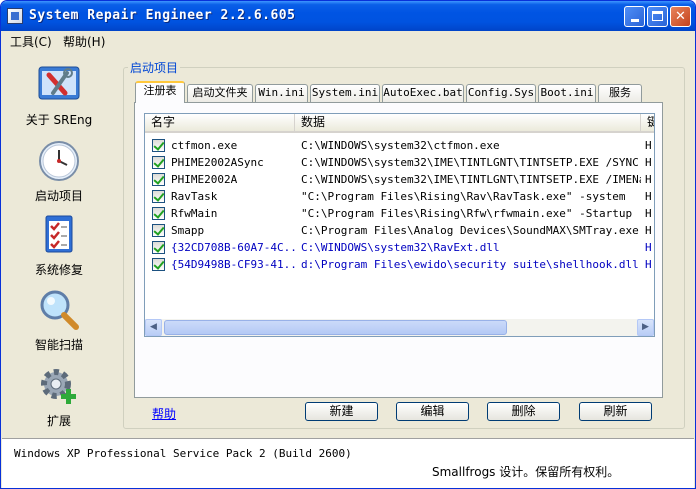 This screenshot has width=696, height=489. Describe the element at coordinates (58, 345) in the screenshot. I see `nav-label-scan: 智能扫描` at that location.